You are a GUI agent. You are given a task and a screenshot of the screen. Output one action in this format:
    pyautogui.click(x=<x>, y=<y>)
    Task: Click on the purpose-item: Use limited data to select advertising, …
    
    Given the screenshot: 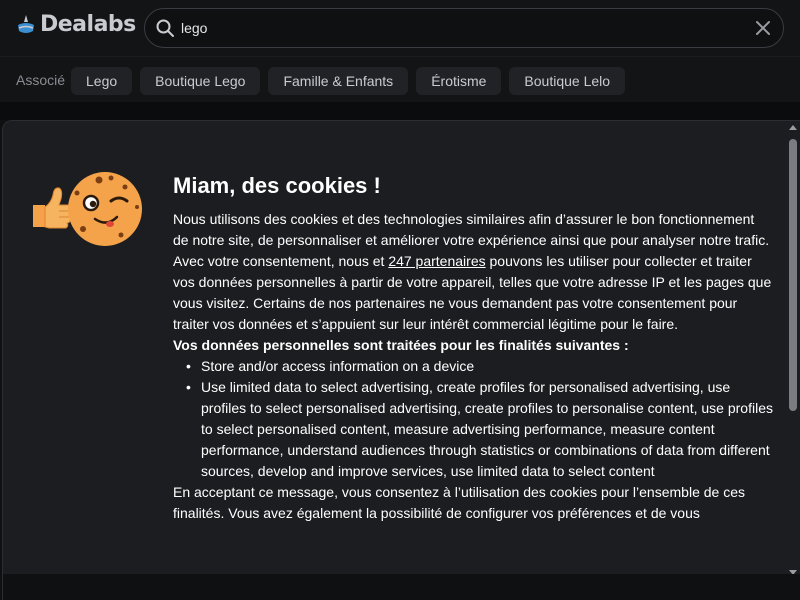 What is the action you would take?
    pyautogui.click(x=478, y=429)
    